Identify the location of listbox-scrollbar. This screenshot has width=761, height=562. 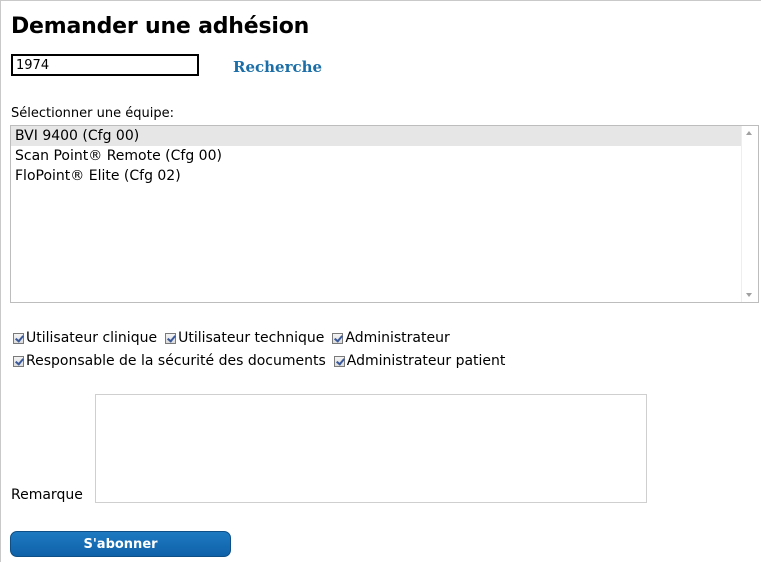
(749, 214).